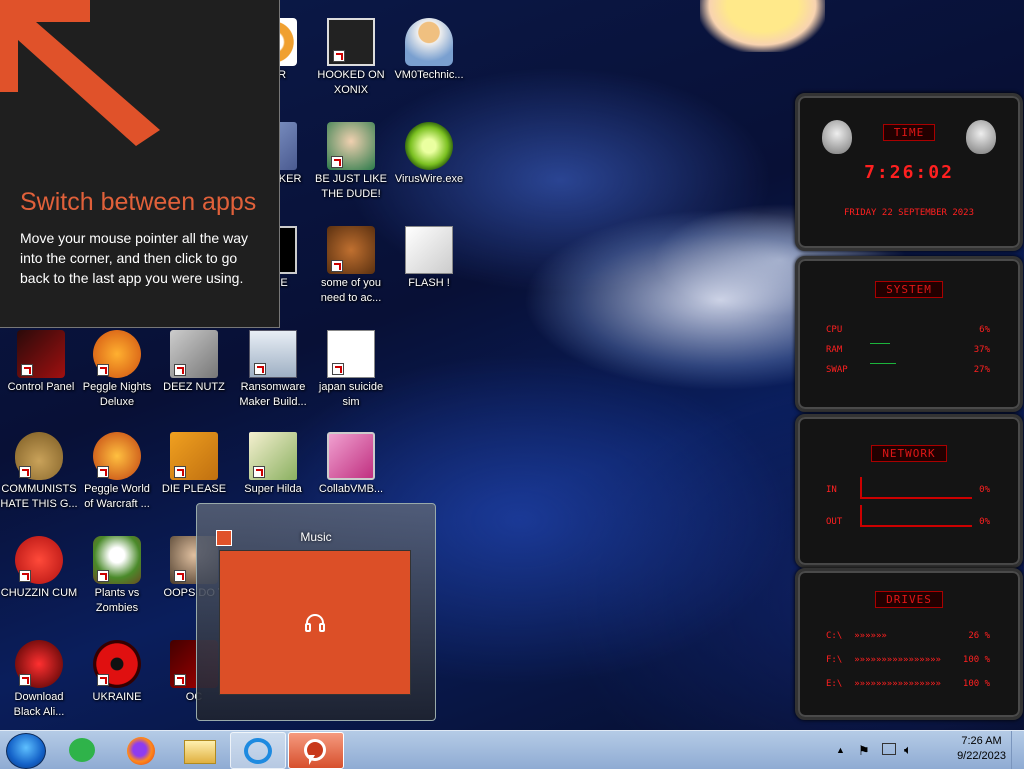 The width and height of the screenshot is (1024, 769). Describe the element at coordinates (117, 600) in the screenshot. I see `icon-label: Plants vs Zombies` at that location.